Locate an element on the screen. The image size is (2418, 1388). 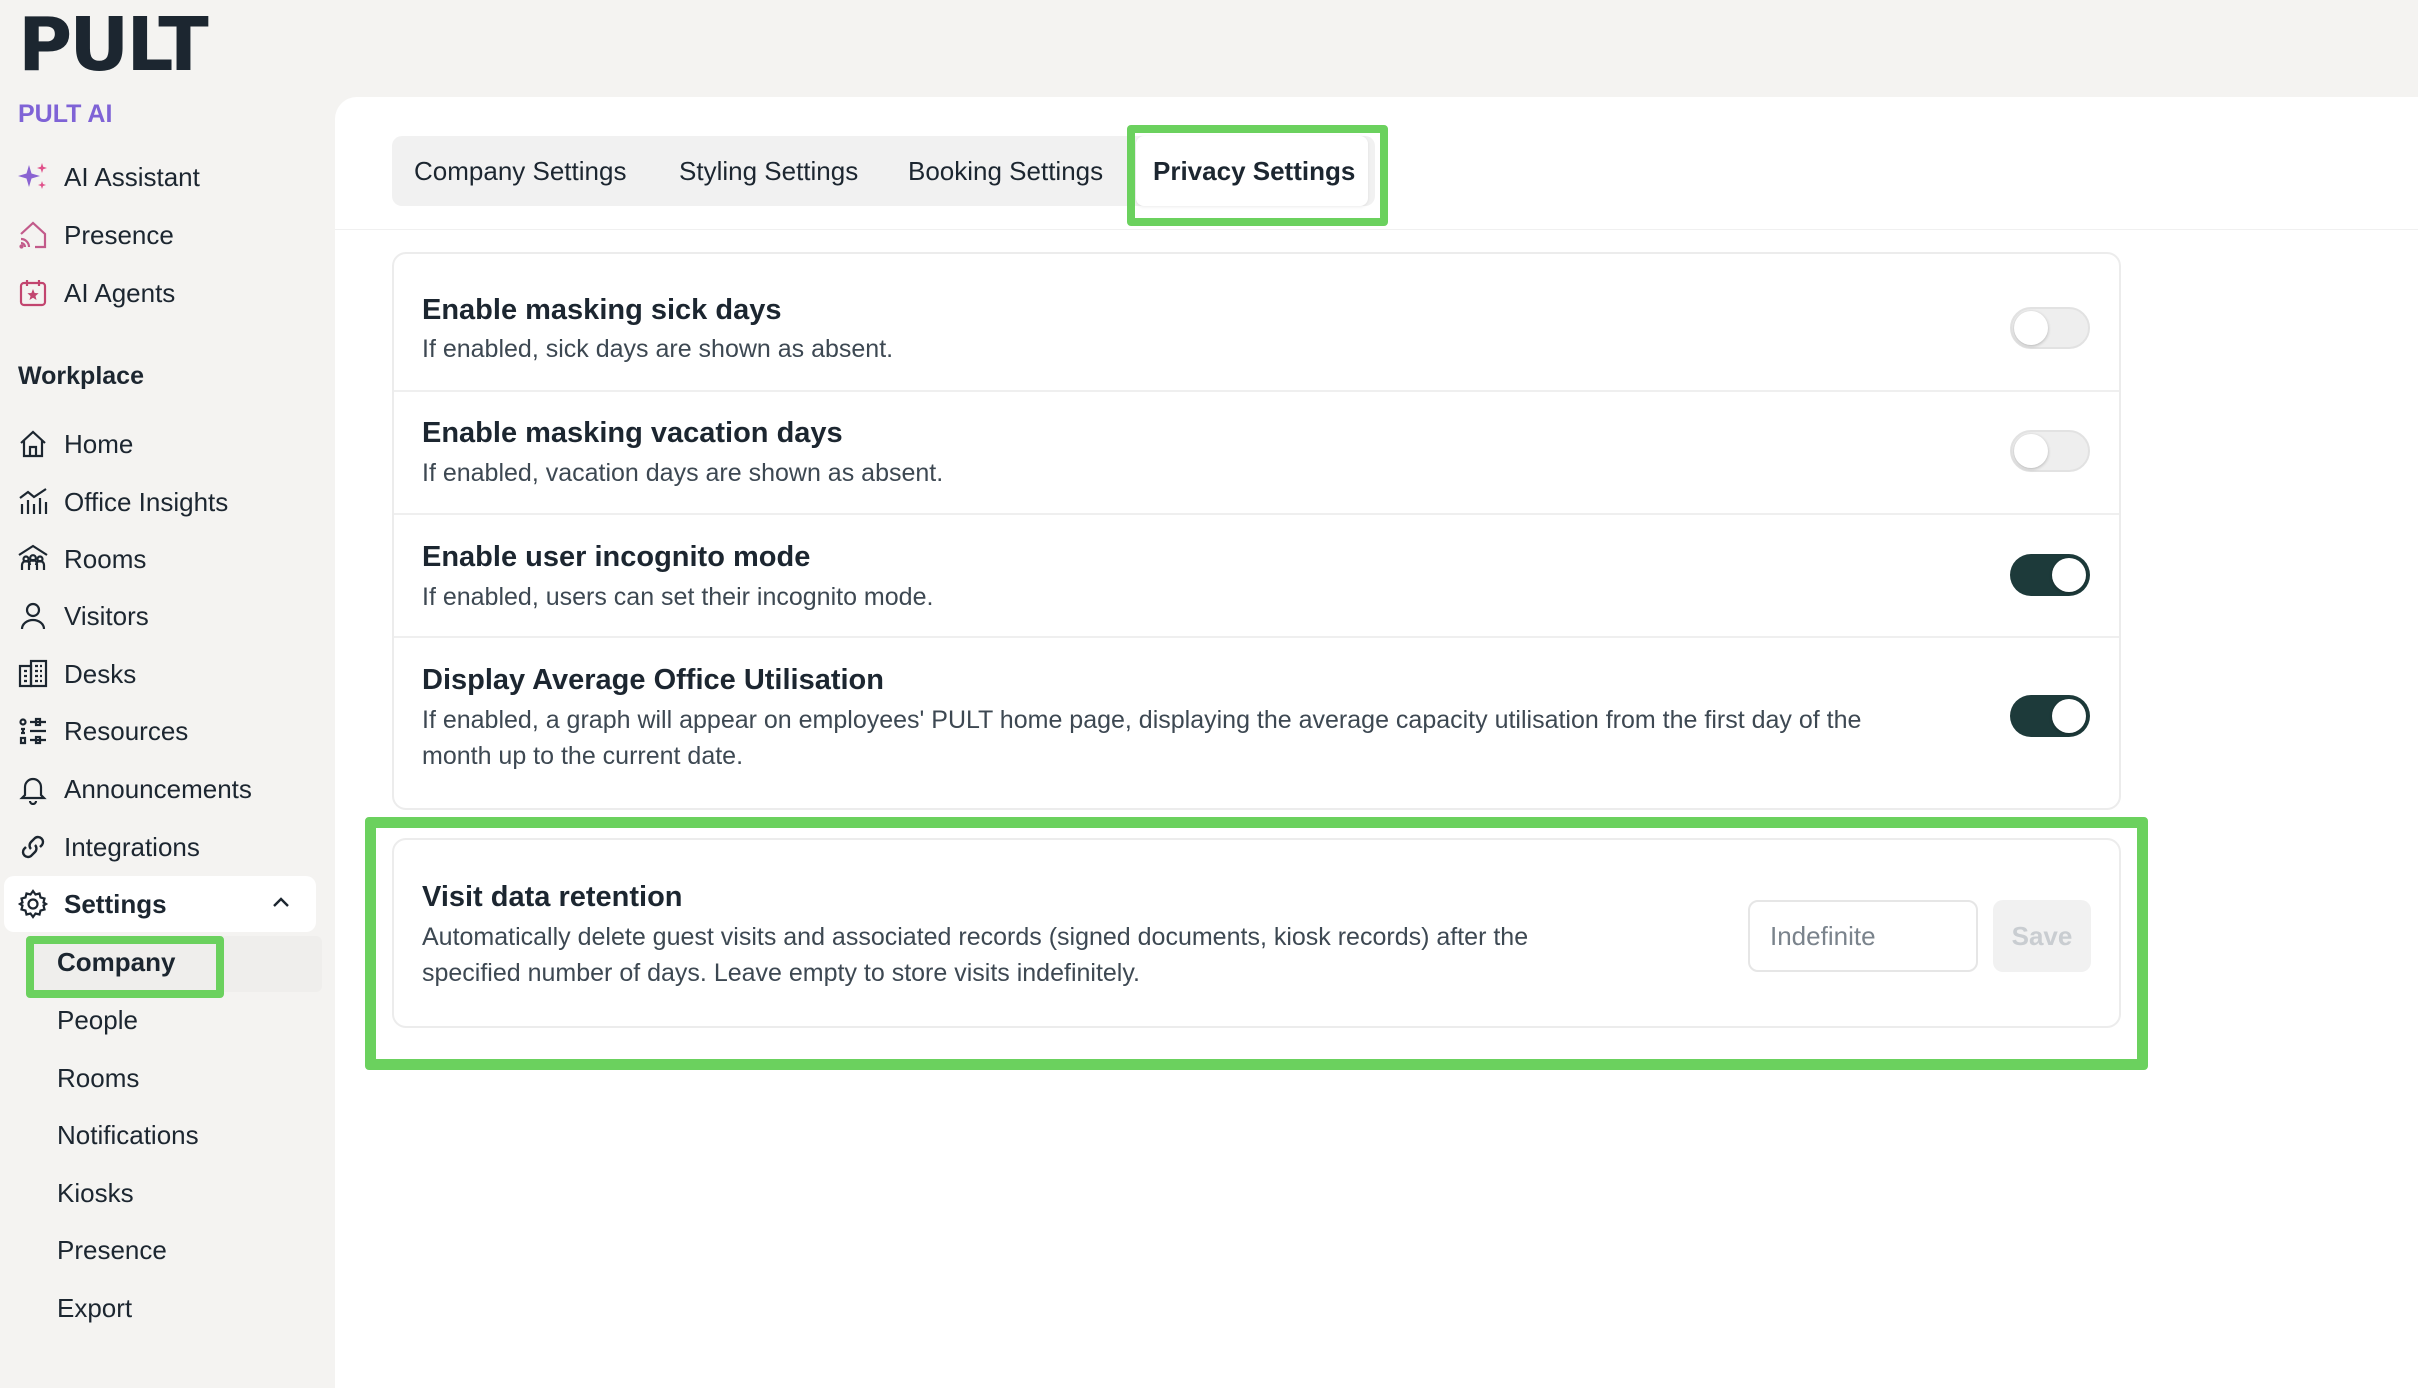
sidebar-item-office-insights: Office Insights is located at coordinates (166, 502).